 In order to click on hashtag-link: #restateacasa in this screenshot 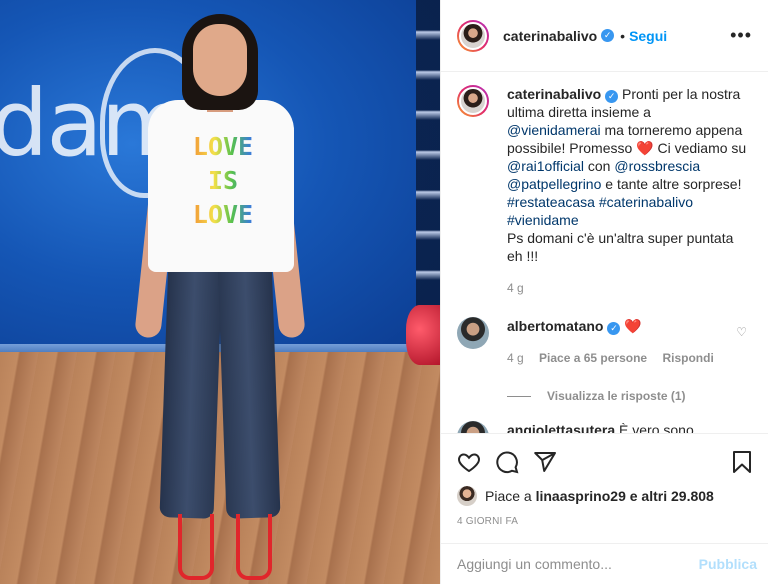, I will do `click(551, 202)`.